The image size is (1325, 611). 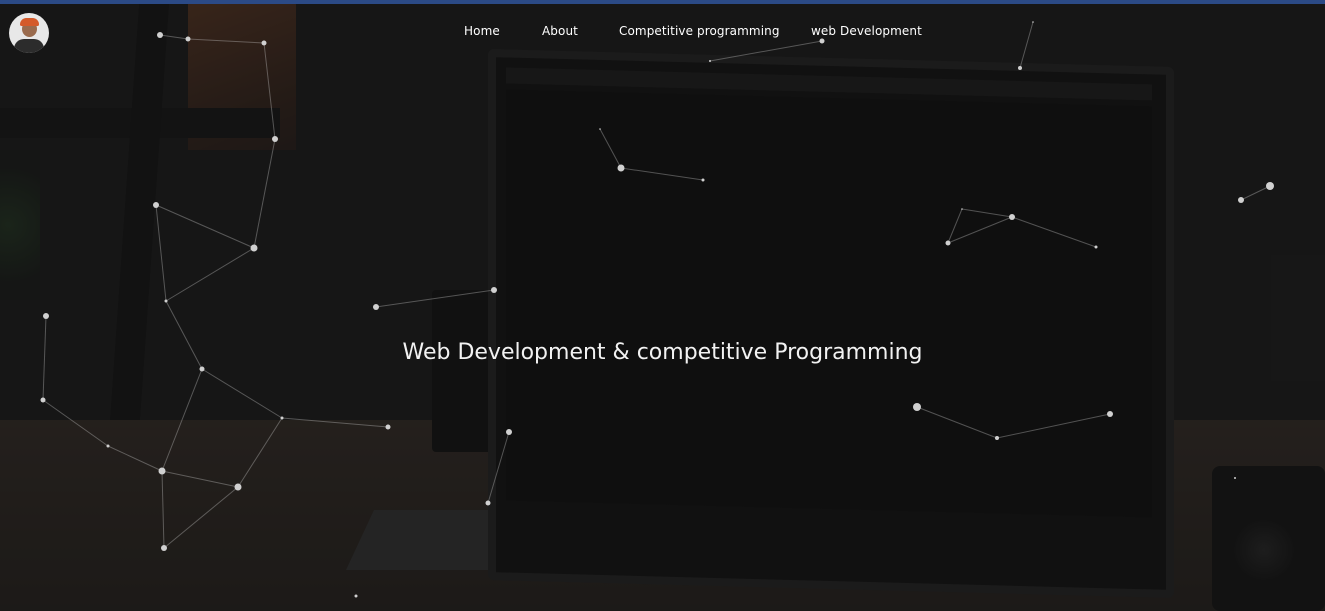 I want to click on nav-about-link: About, so click(x=560, y=31).